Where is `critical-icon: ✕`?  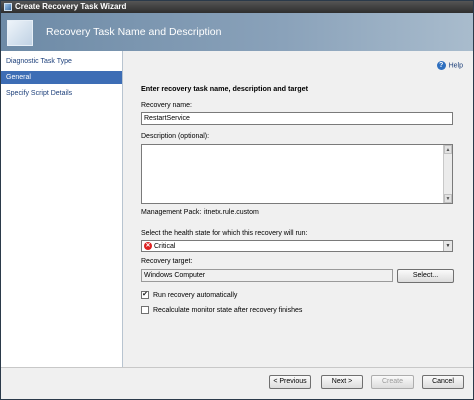 critical-icon: ✕ is located at coordinates (148, 246).